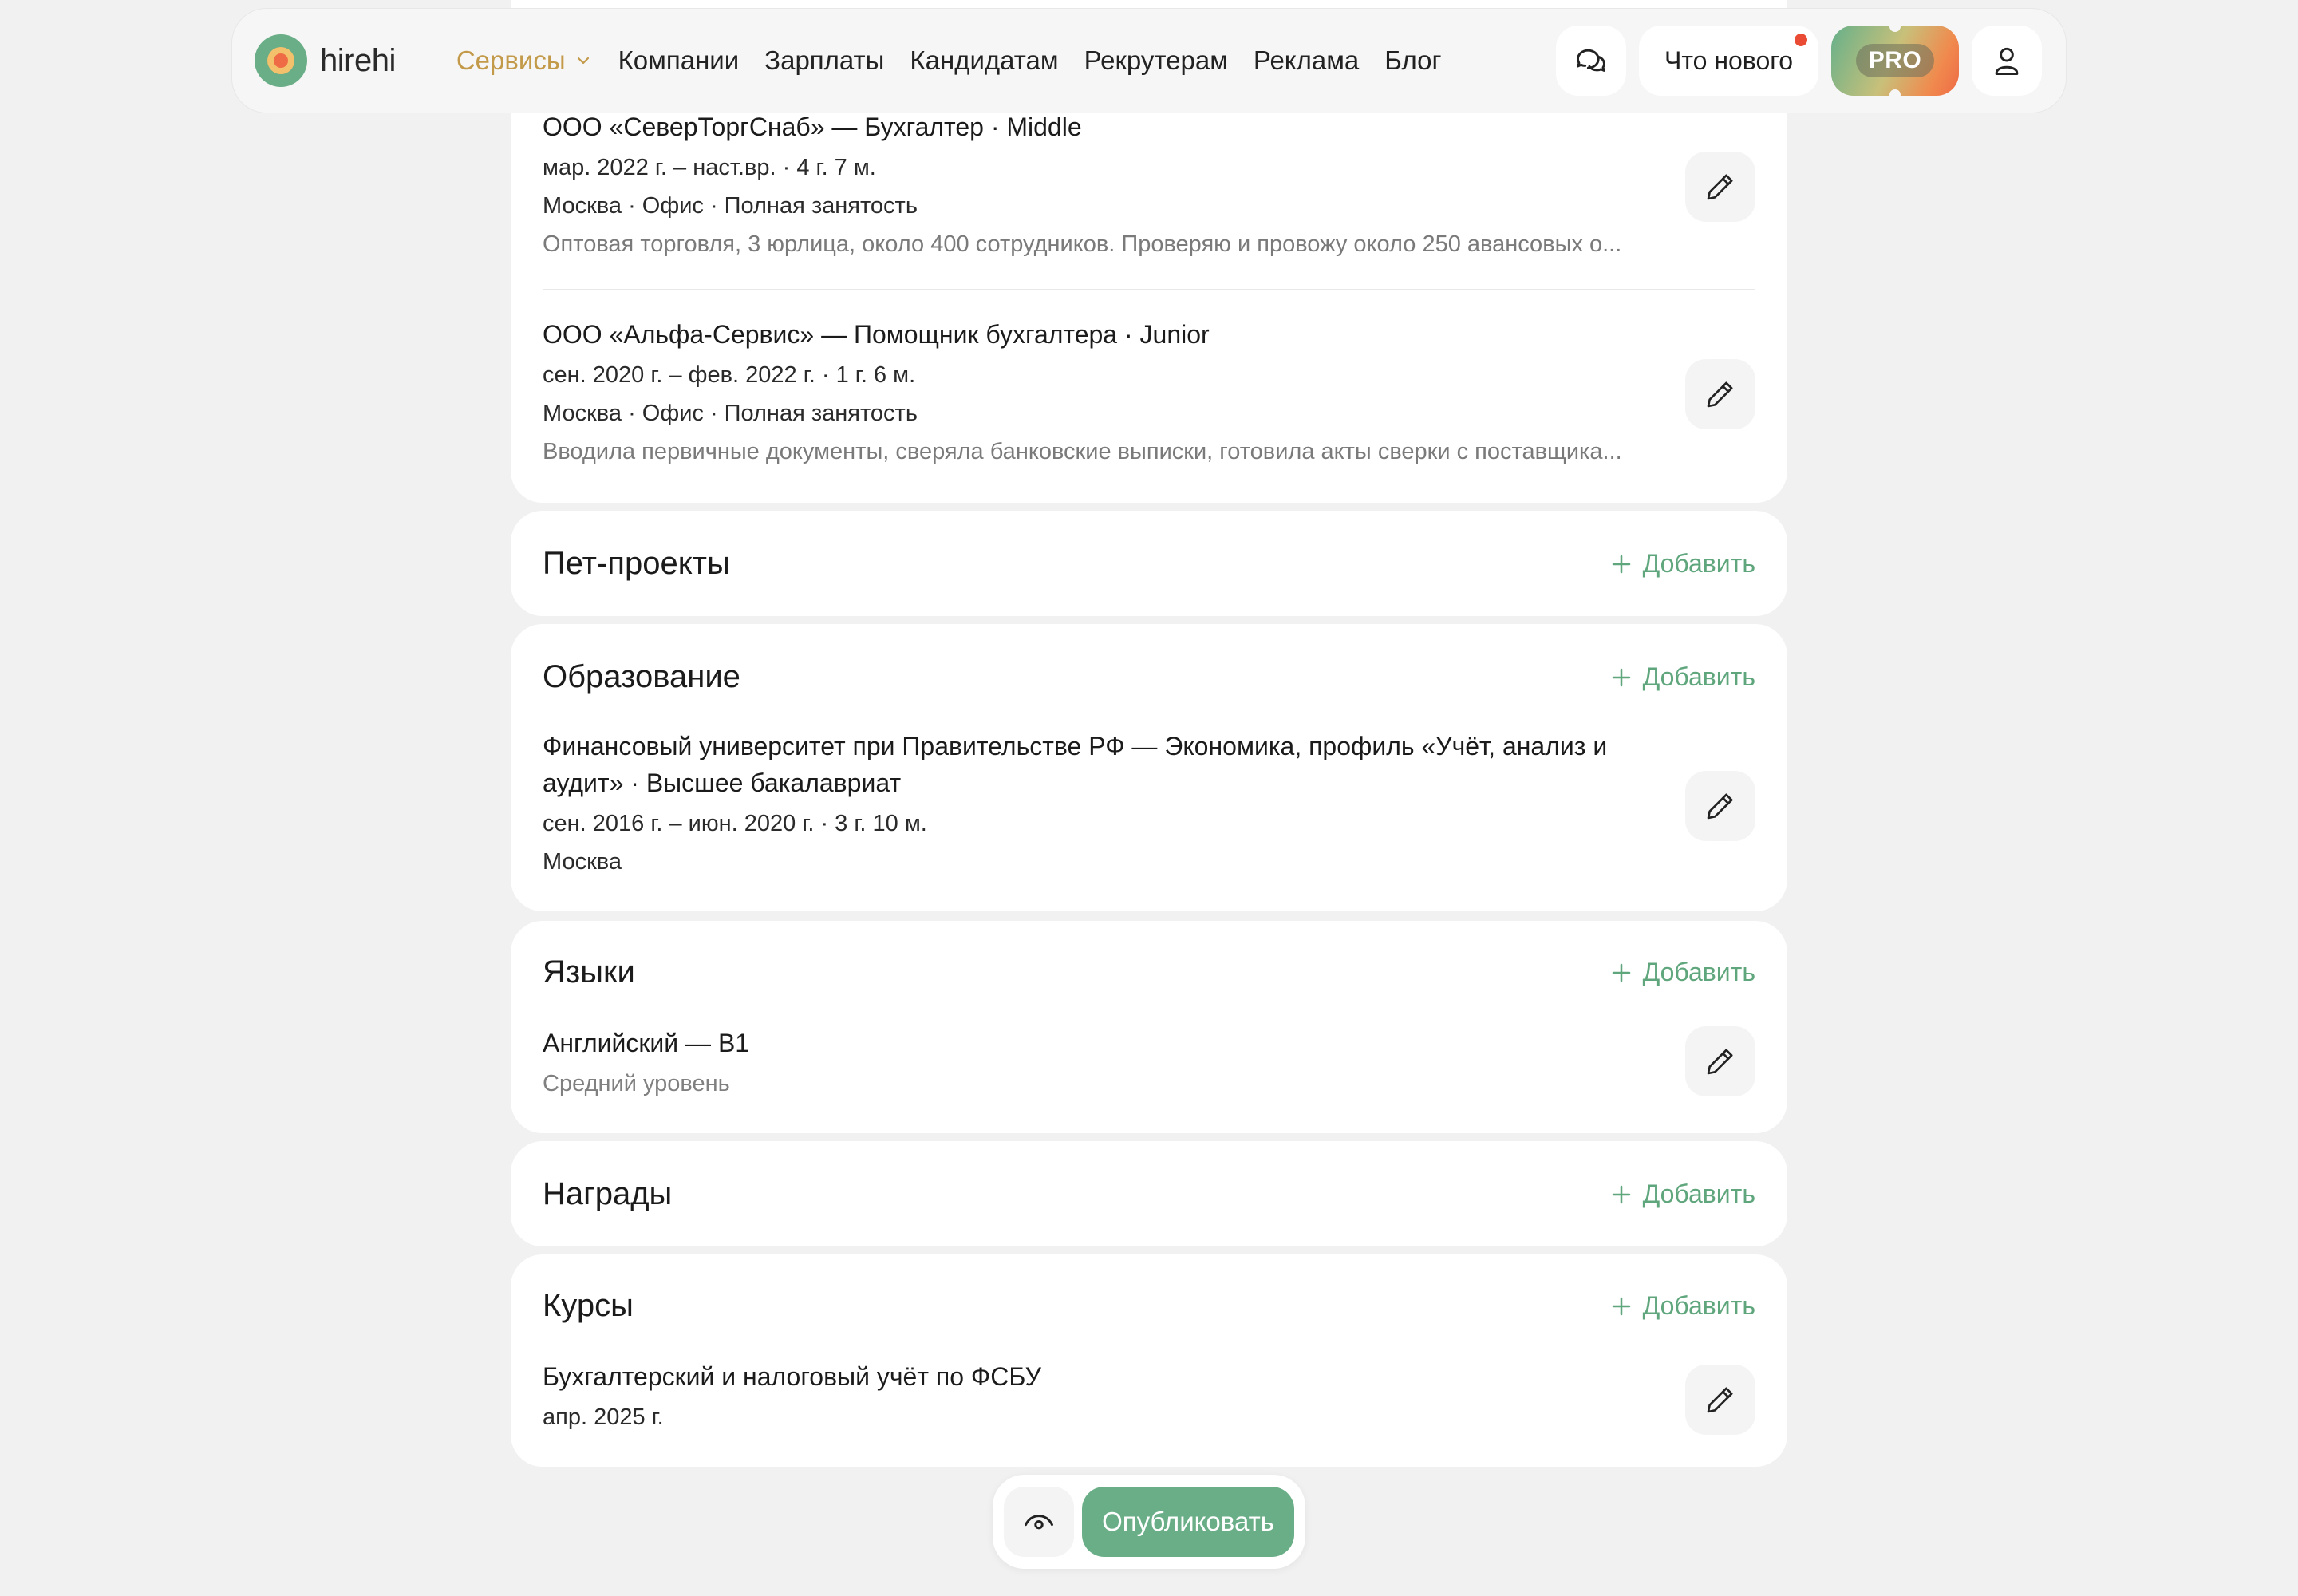 This screenshot has height=1596, width=2298. What do you see at coordinates (511, 60) in the screenshot?
I see `nav-services-label: Сервисы` at bounding box center [511, 60].